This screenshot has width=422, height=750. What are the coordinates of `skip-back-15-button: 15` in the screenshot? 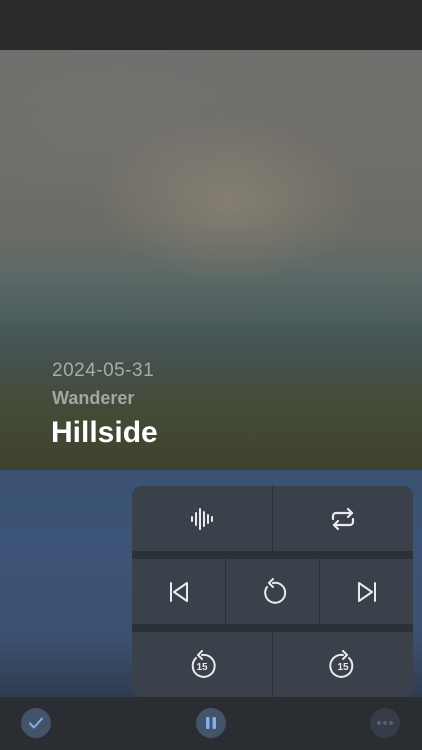 It's located at (202, 664).